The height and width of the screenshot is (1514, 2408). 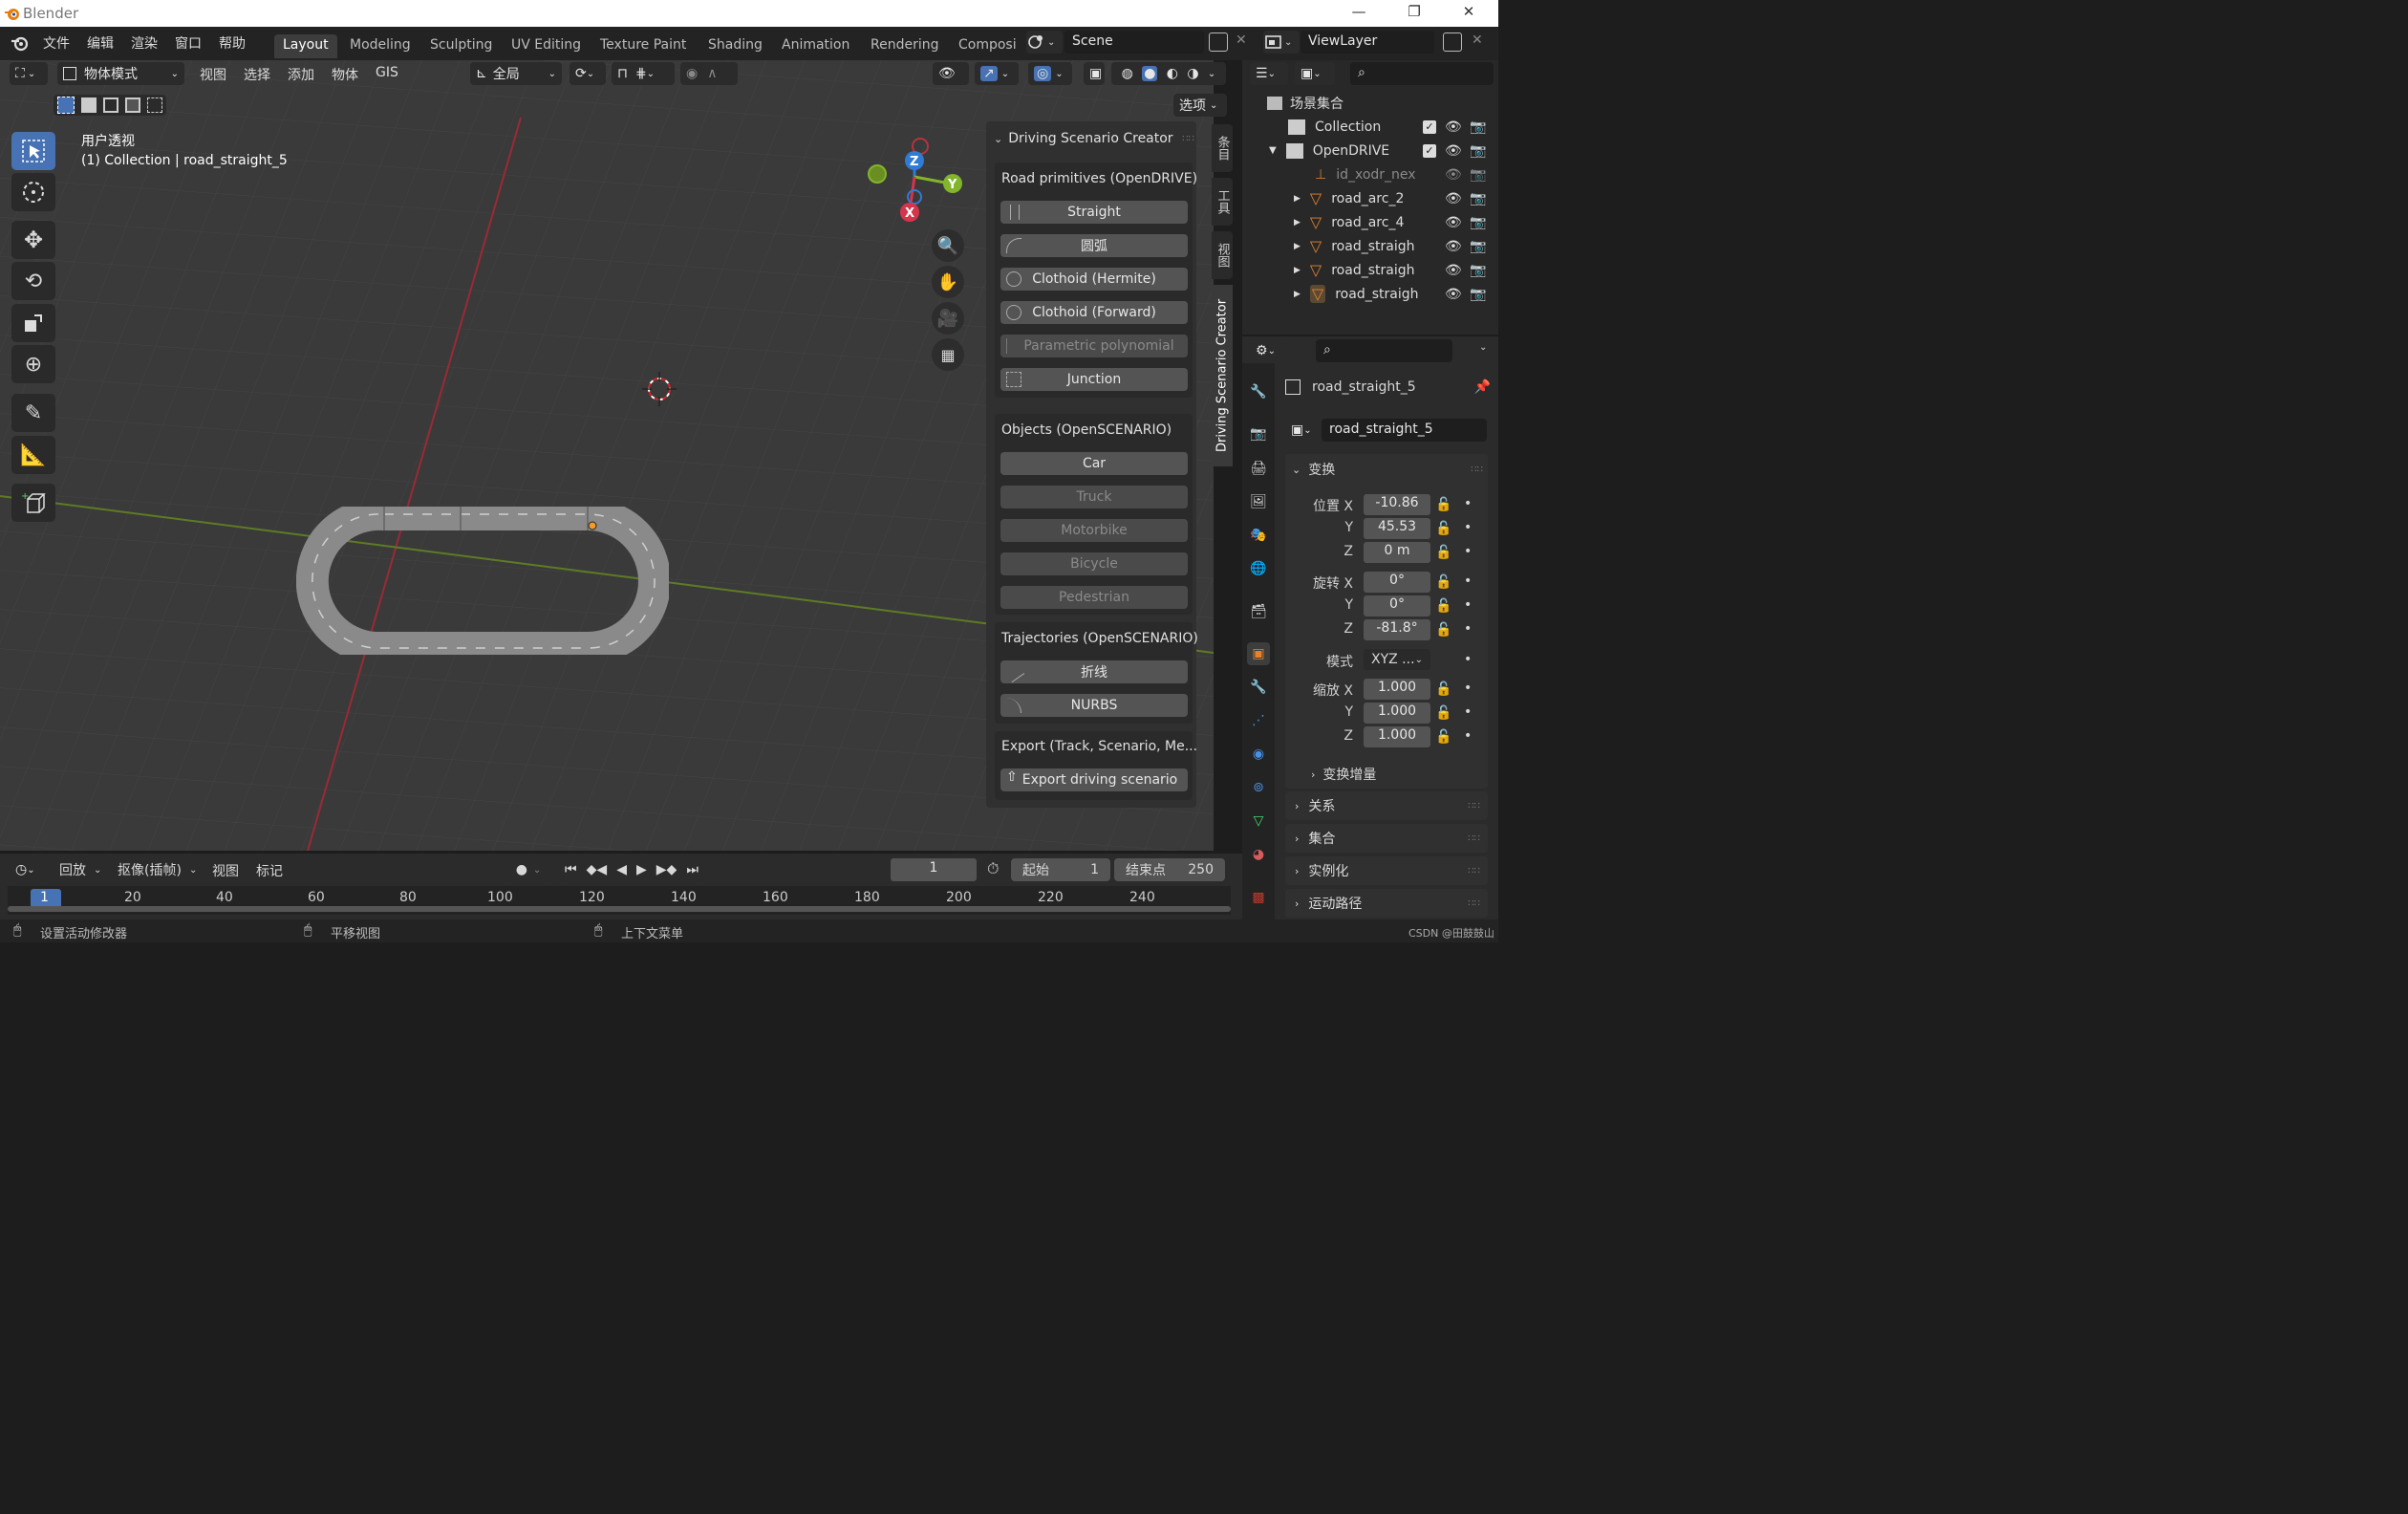 I want to click on lock-scale-z-icon: 🔓, so click(x=1443, y=737).